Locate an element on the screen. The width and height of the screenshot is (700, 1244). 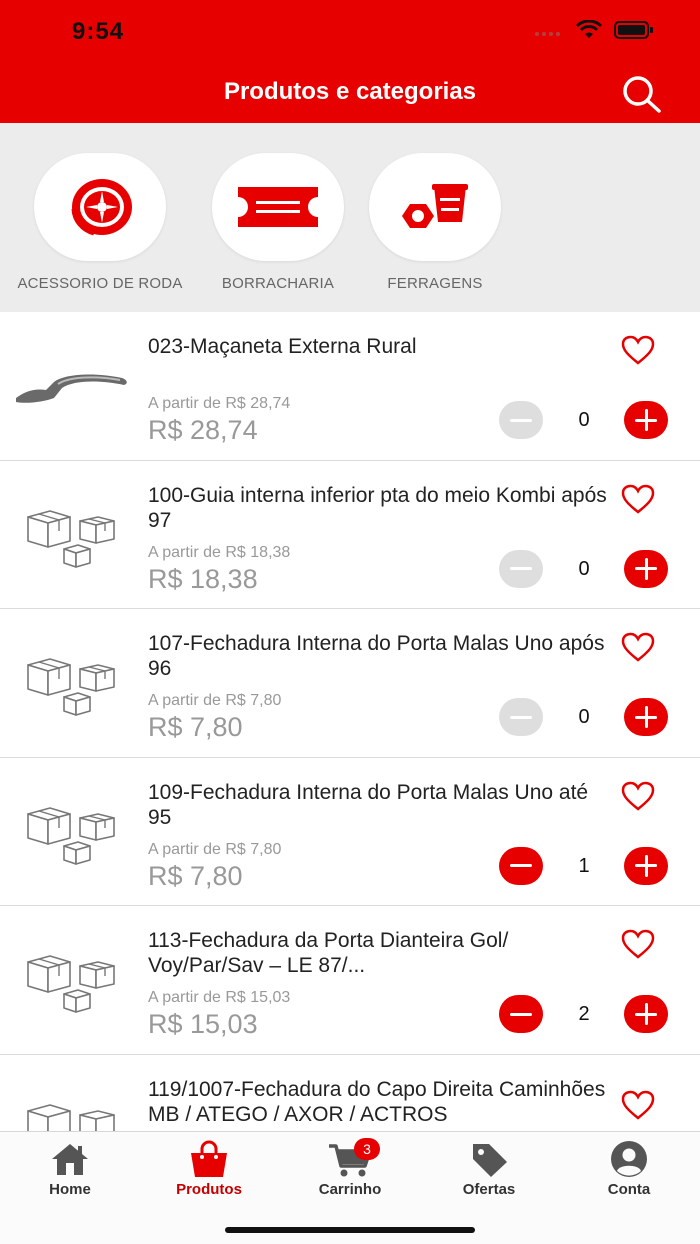
category-ferragens: FERRAGENS is located at coordinates (435, 222).